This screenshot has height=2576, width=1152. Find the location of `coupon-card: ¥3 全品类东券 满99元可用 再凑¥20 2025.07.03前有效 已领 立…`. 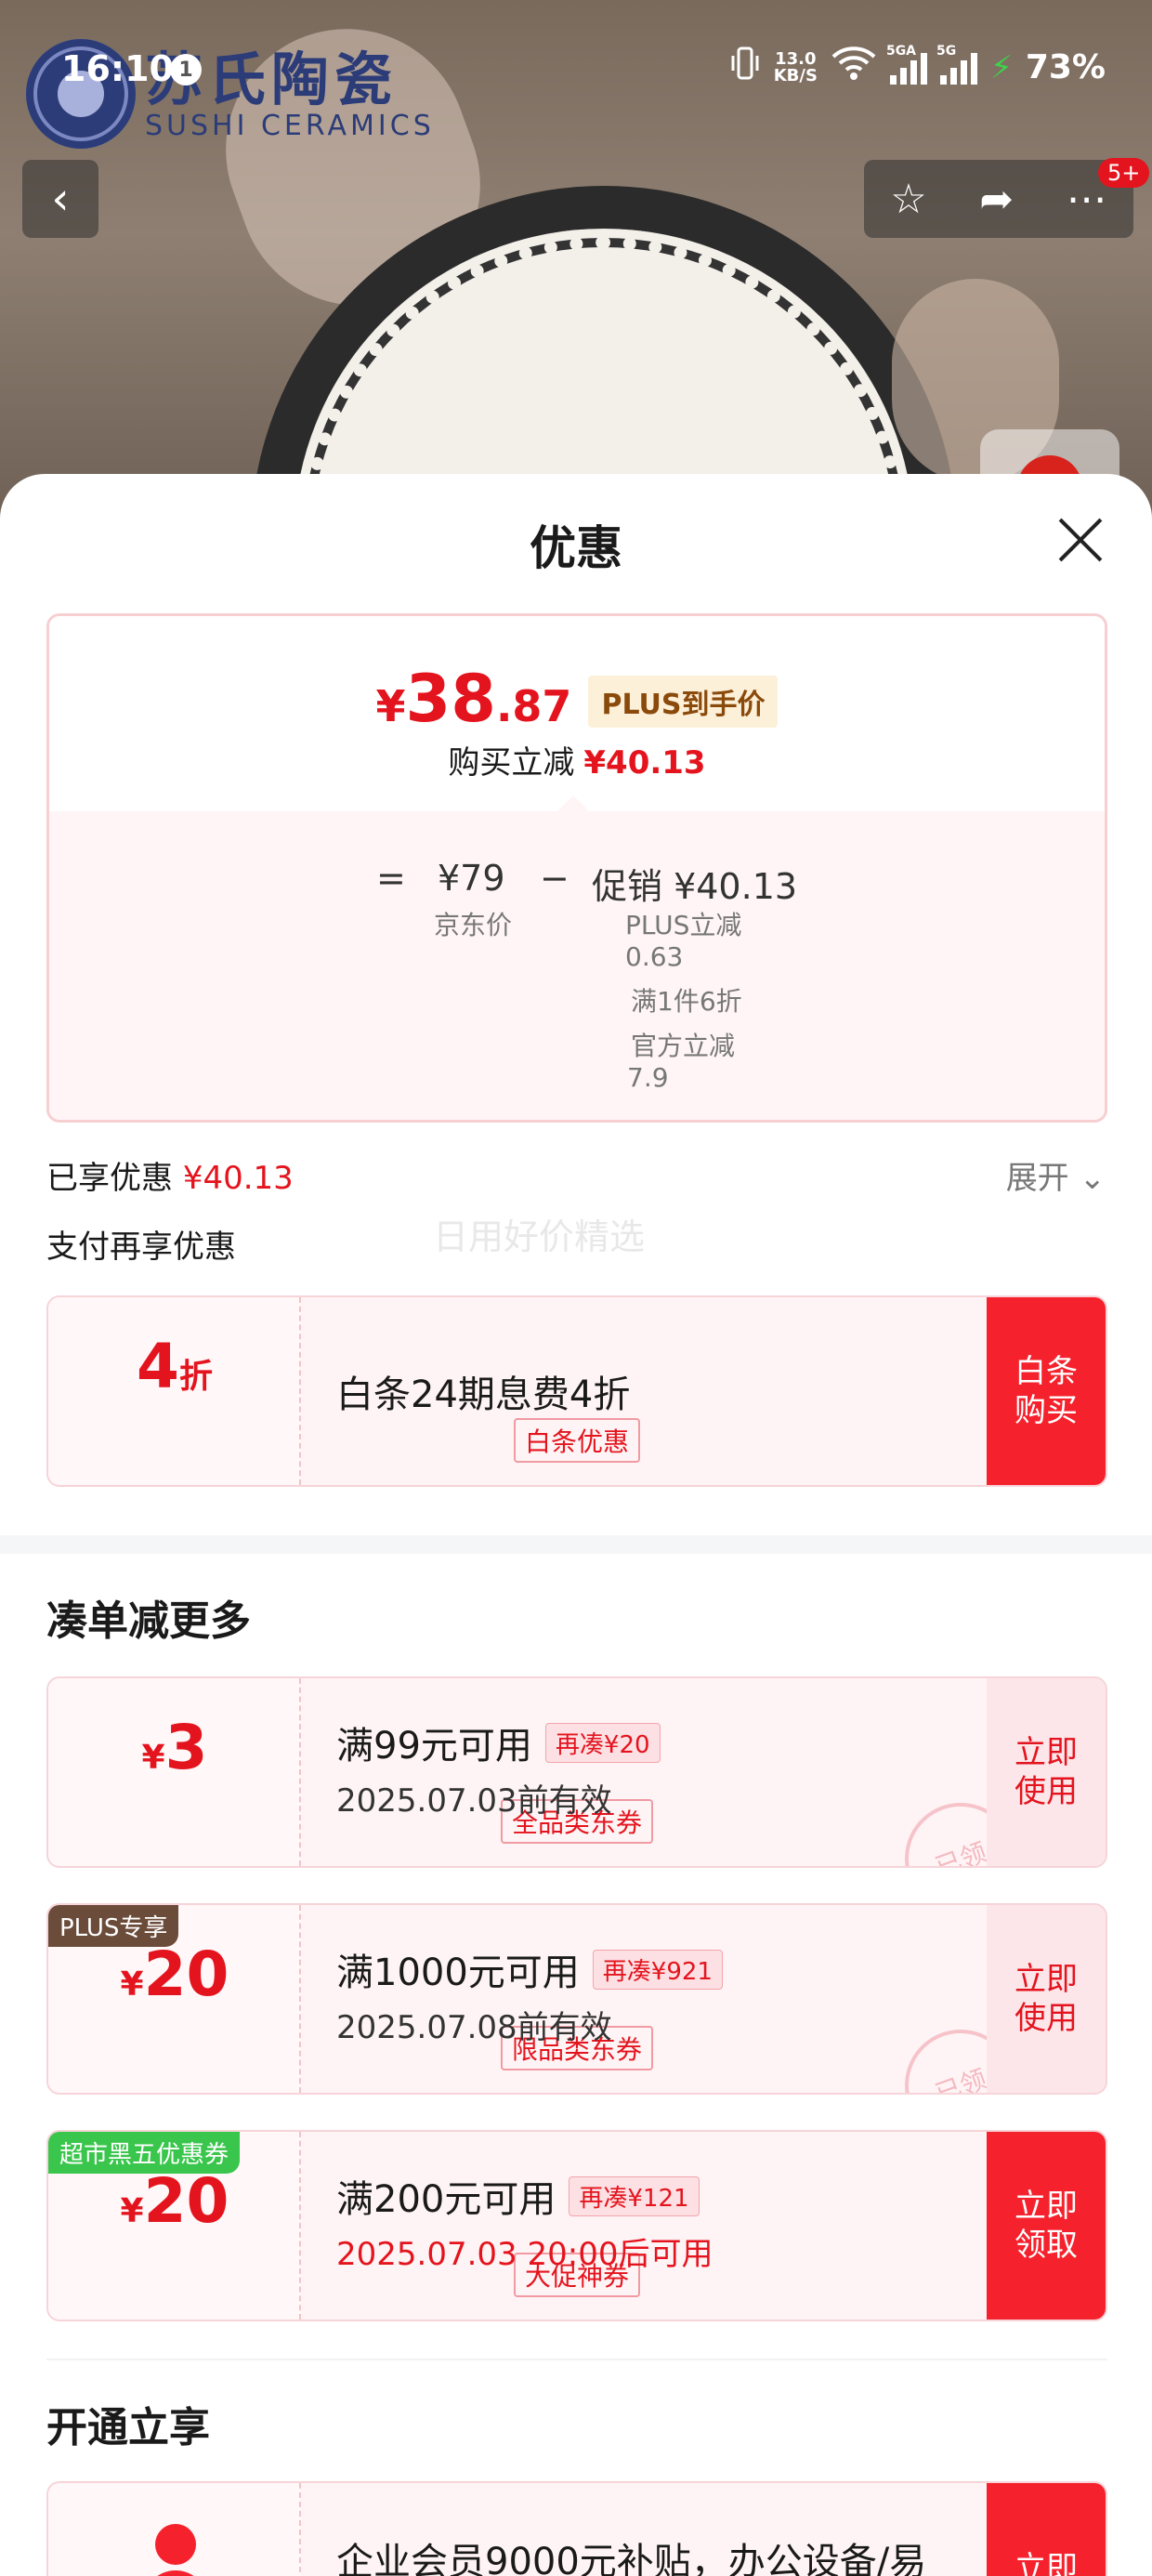

coupon-card: ¥3 全品类东券 满99元可用 再凑¥20 2025.07.03前有效 已领 立… is located at coordinates (576, 1772).